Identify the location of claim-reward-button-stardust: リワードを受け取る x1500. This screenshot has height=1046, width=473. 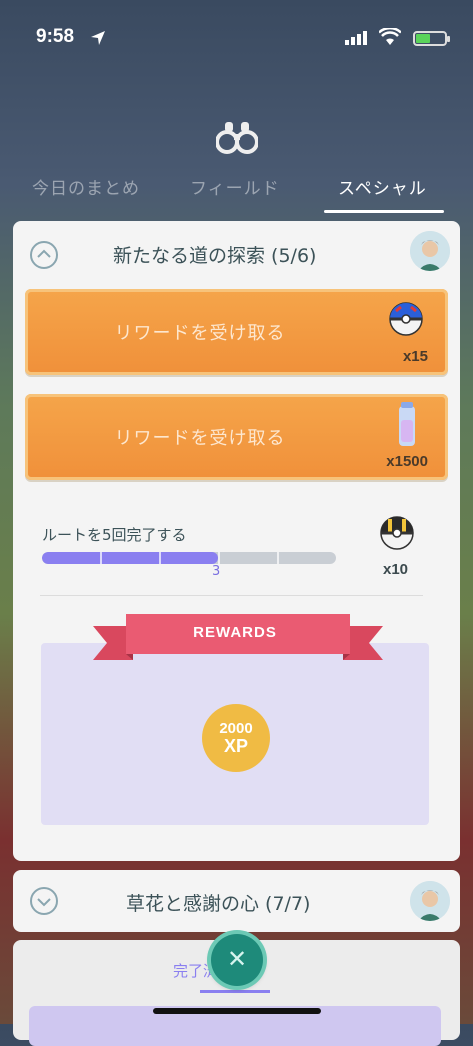
(236, 437).